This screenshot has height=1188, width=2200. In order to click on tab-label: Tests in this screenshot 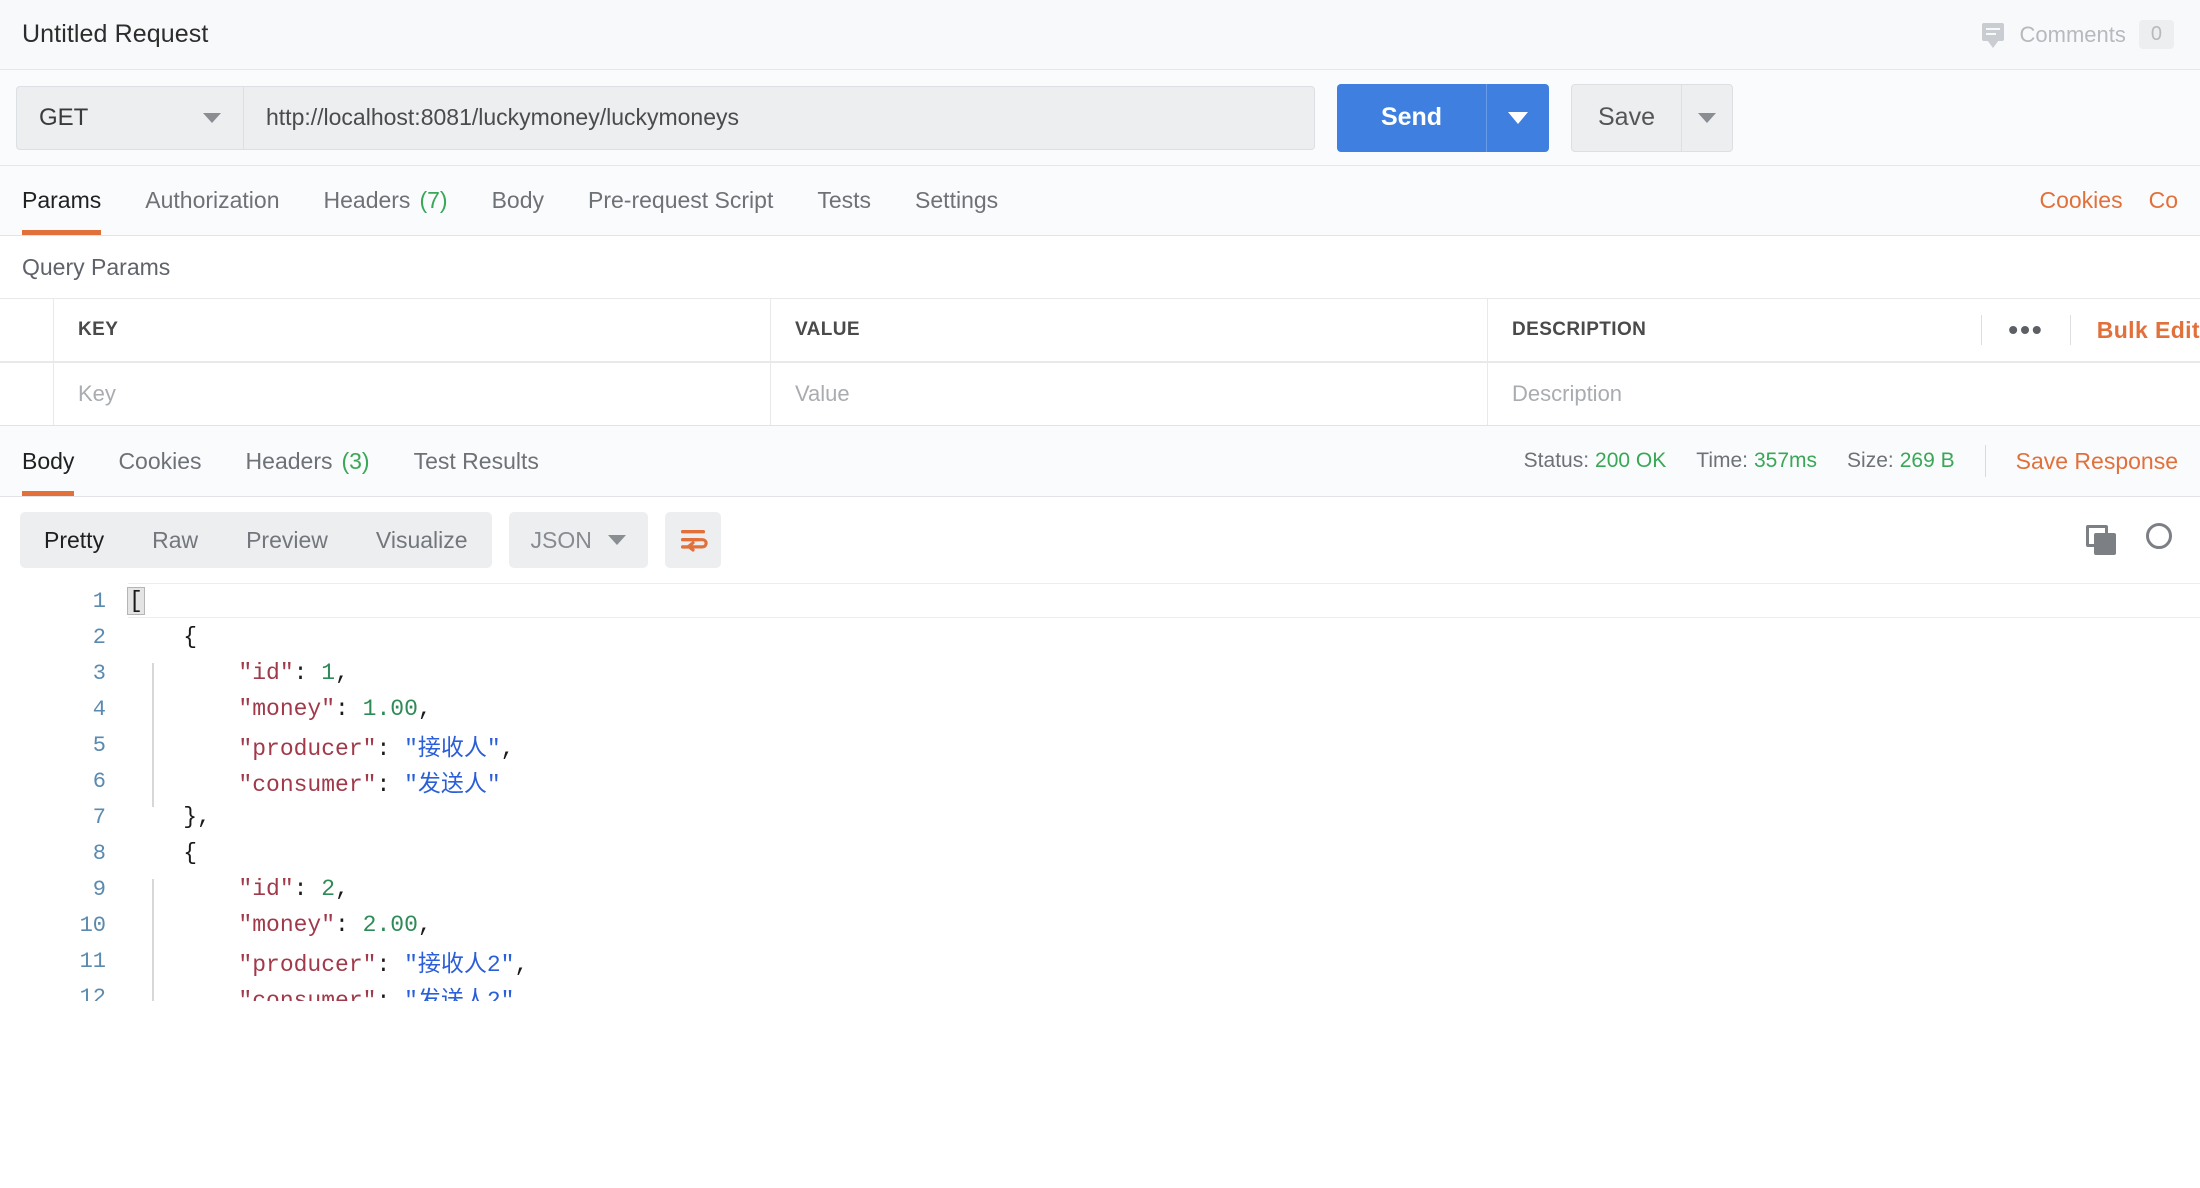, I will do `click(844, 200)`.